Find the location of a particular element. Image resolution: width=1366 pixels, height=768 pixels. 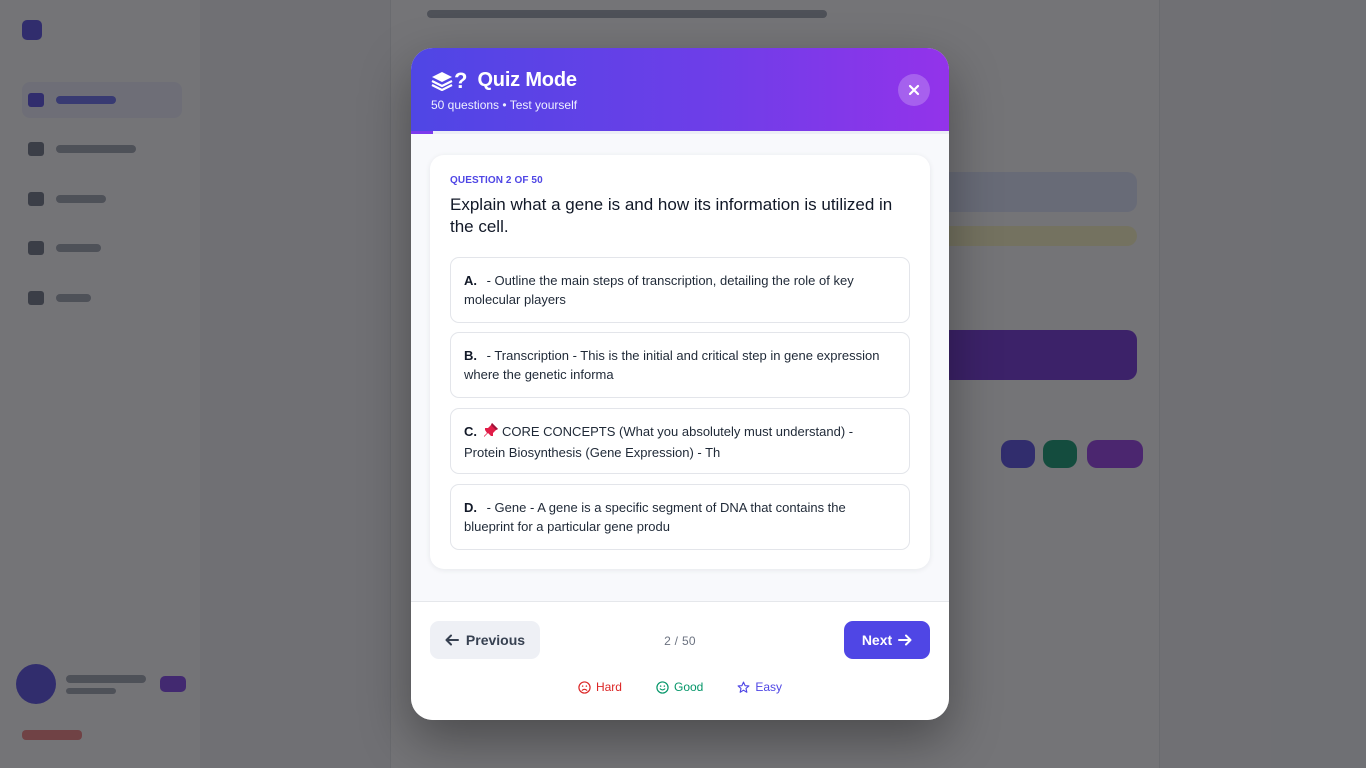

option-letter: A. is located at coordinates (470, 280).